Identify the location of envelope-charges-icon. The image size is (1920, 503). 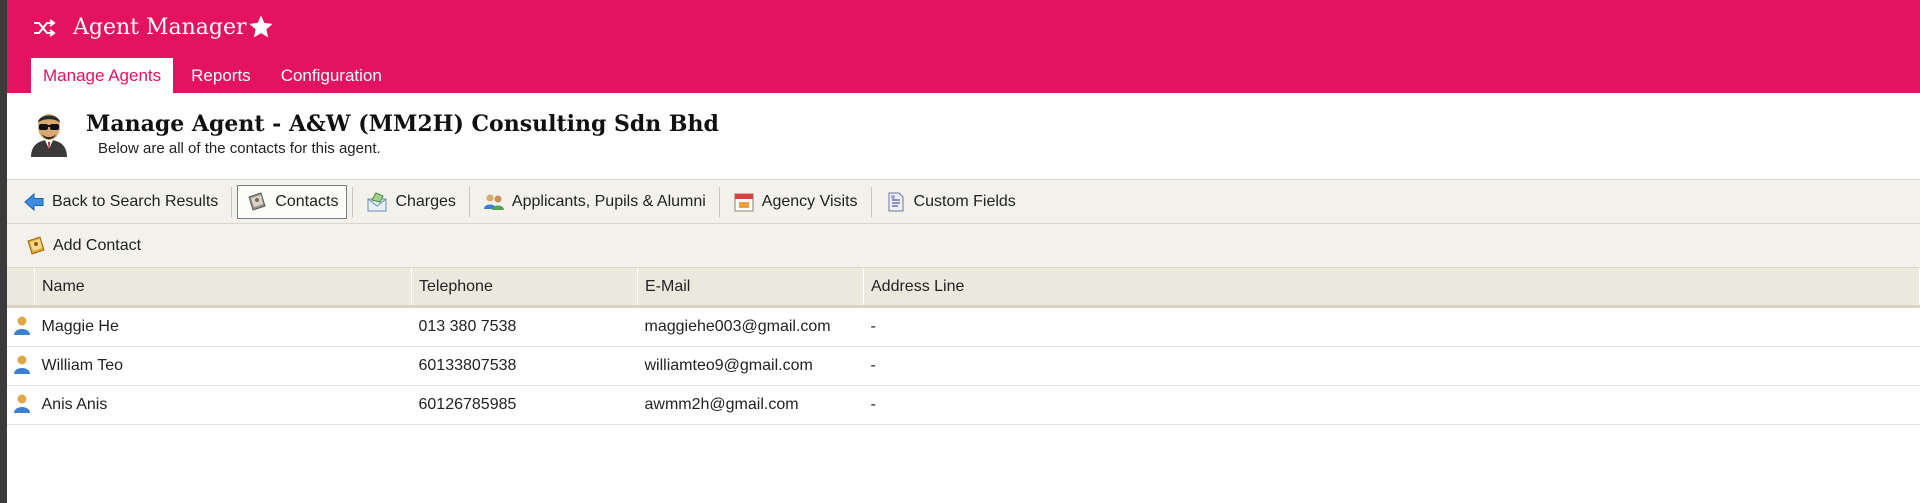
(377, 202).